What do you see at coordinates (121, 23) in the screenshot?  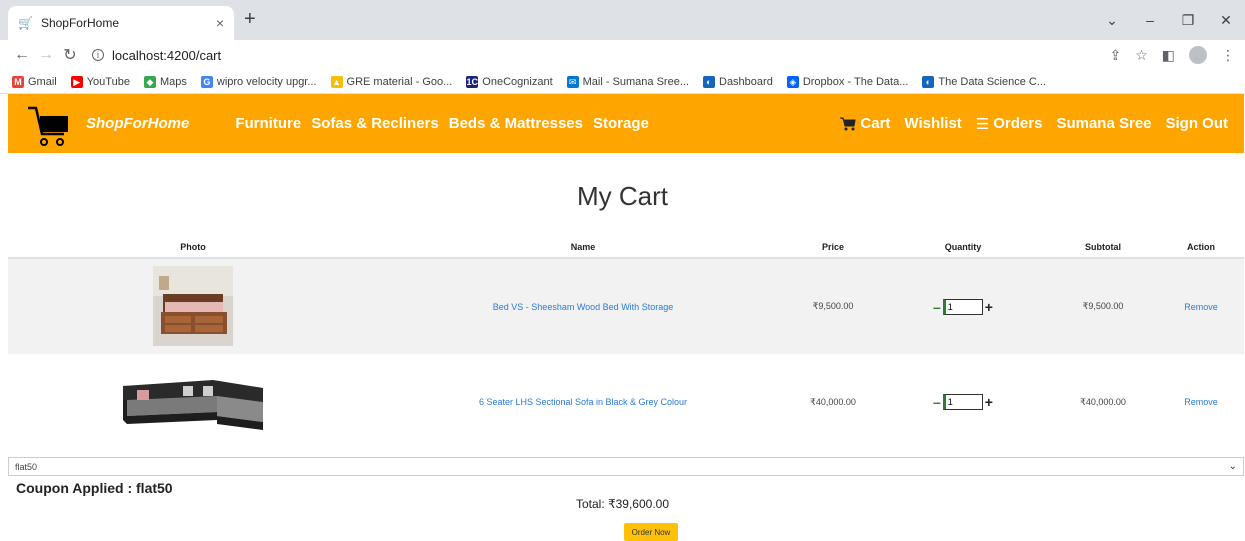 I see `browser-tab: 🛒 ShopForHome ×` at bounding box center [121, 23].